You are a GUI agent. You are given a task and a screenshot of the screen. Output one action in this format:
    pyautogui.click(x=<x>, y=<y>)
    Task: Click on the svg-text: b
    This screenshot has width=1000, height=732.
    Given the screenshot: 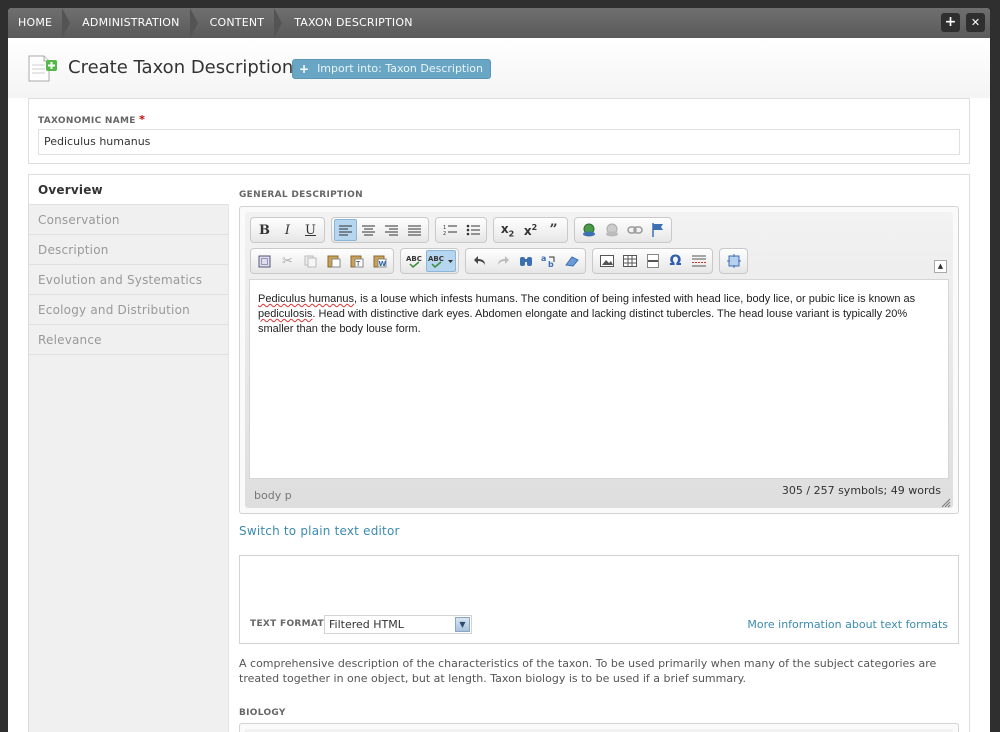 What is the action you would take?
    pyautogui.click(x=551, y=264)
    